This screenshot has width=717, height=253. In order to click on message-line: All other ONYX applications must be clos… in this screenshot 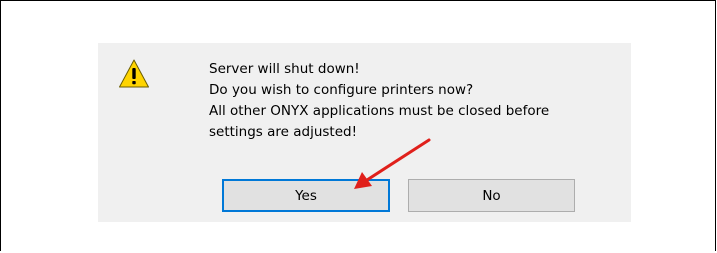, I will do `click(379, 111)`.